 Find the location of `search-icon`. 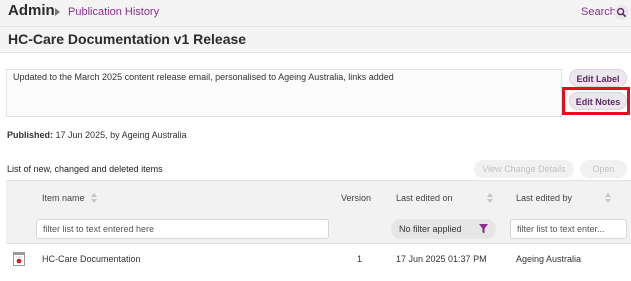

search-icon is located at coordinates (621, 12).